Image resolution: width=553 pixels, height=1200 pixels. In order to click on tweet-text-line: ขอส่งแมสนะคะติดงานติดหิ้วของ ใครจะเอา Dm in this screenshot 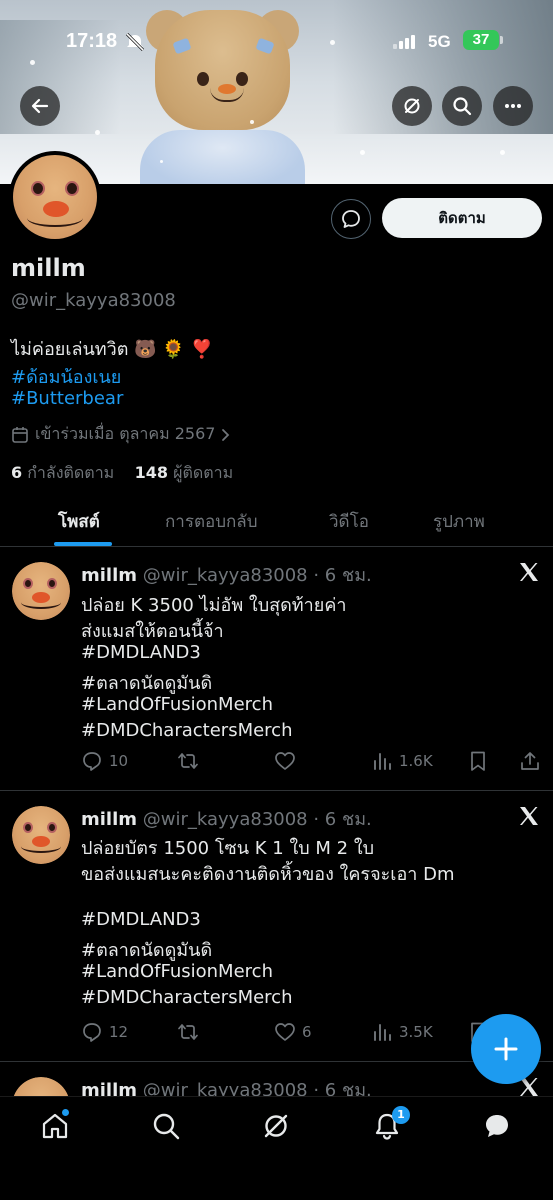, I will do `click(268, 874)`.